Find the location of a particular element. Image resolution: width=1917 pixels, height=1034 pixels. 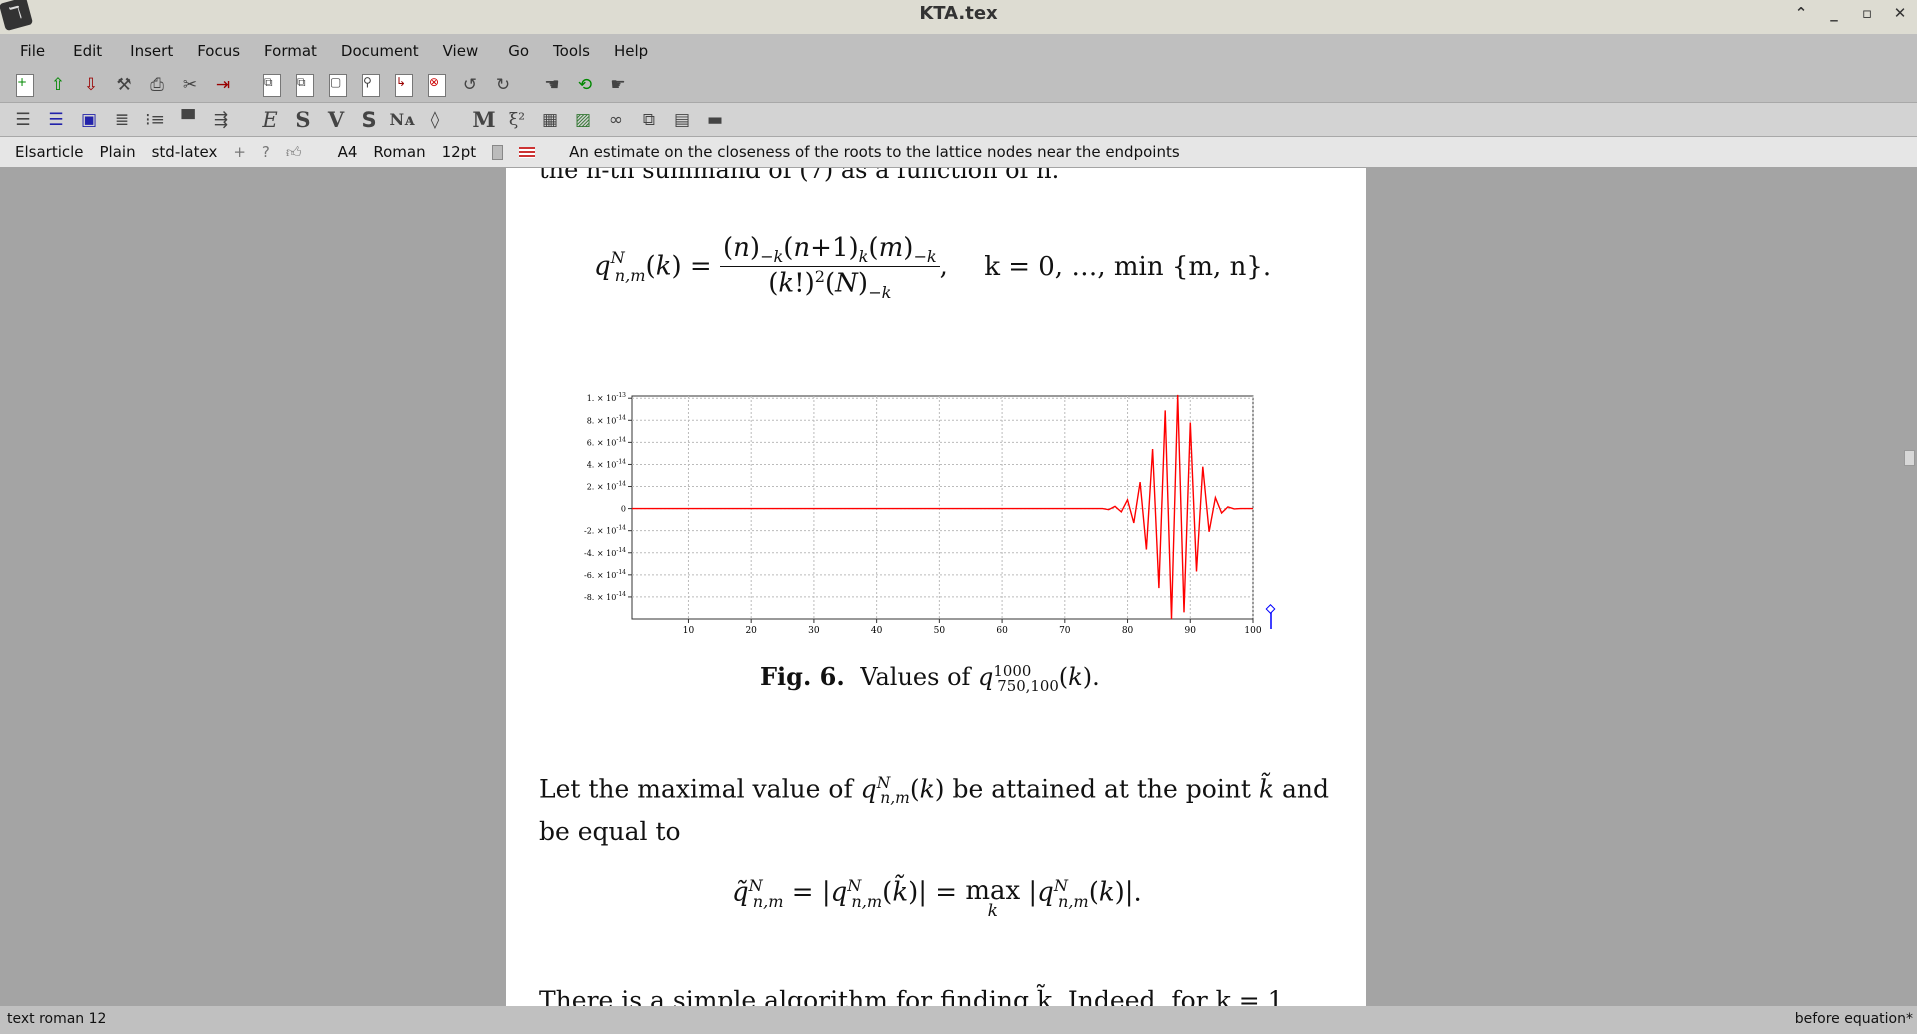

figure-caption: Fig. 6. Values of q1000750,100(k). is located at coordinates (930, 678).